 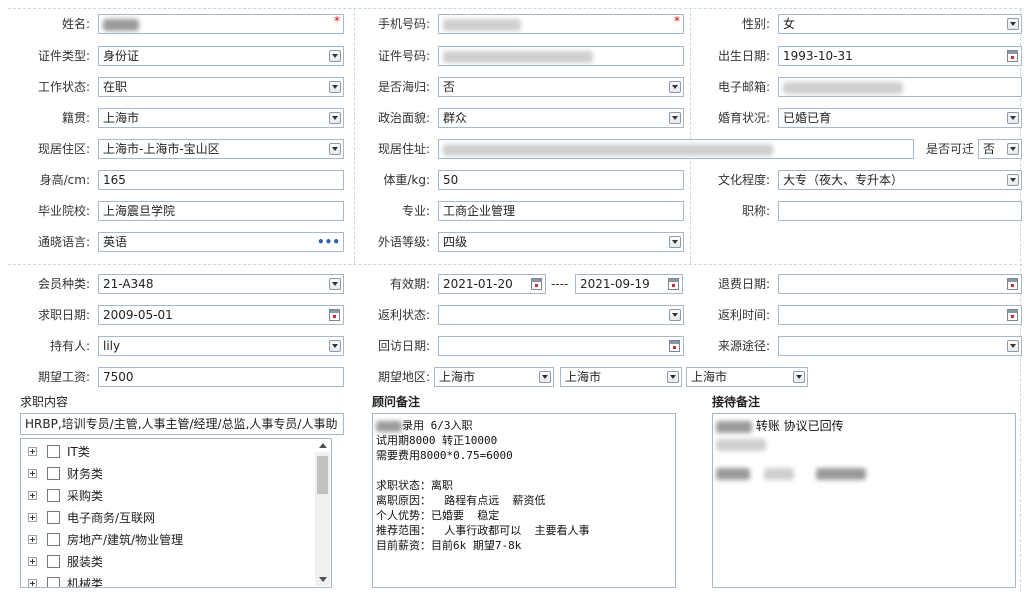 What do you see at coordinates (323, 579) in the screenshot?
I see `scroll-down-icon` at bounding box center [323, 579].